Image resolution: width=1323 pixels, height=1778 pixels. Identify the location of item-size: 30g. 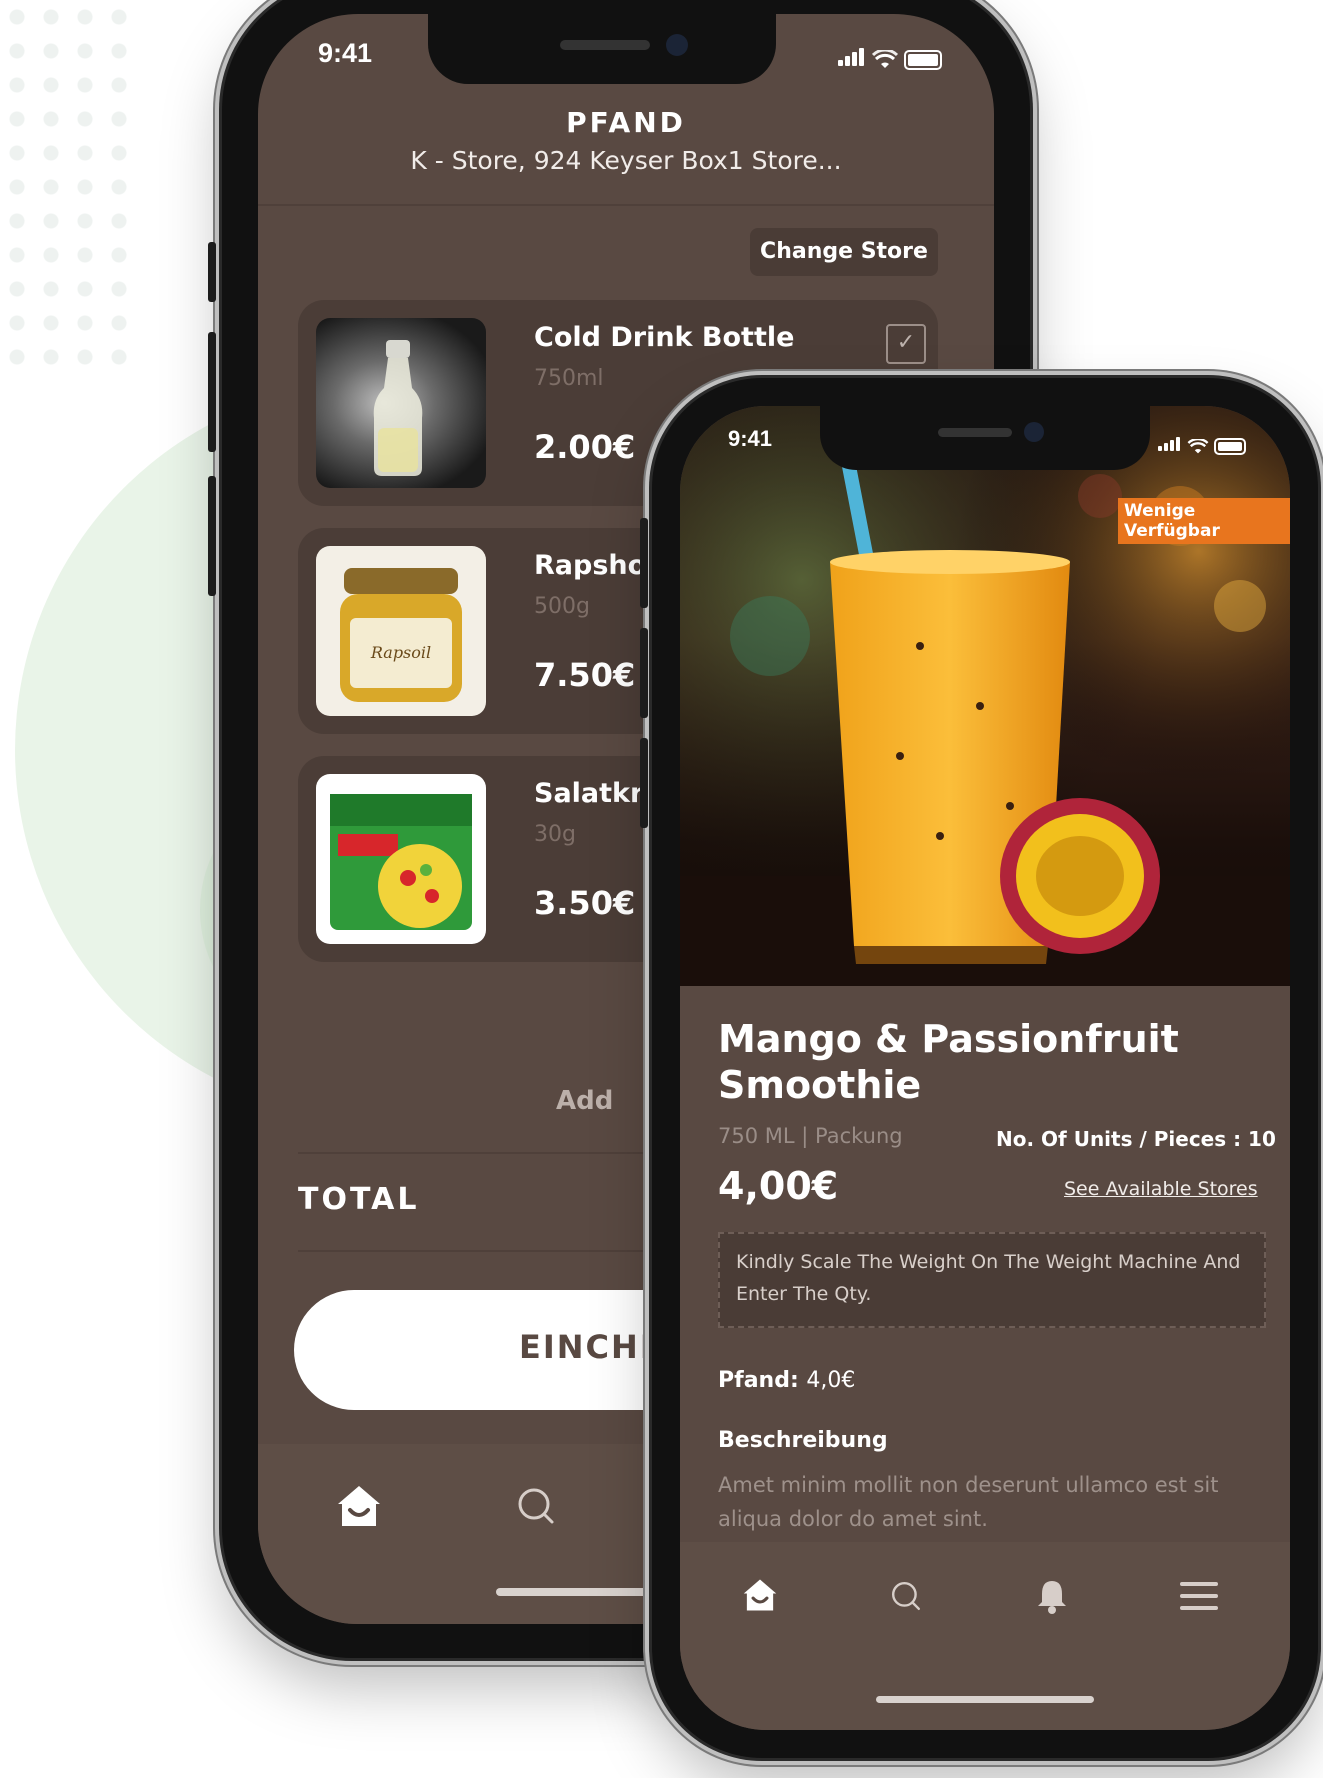
(555, 834).